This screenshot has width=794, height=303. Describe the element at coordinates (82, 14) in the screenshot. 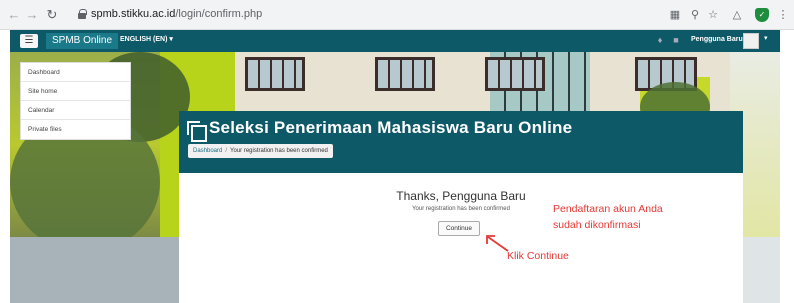

I see `lock-icon` at that location.